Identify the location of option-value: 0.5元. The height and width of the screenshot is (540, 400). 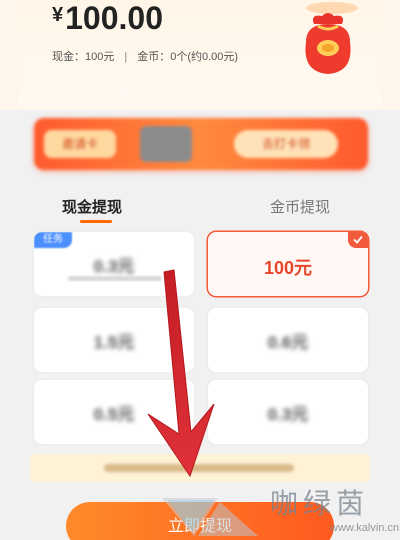
(114, 414).